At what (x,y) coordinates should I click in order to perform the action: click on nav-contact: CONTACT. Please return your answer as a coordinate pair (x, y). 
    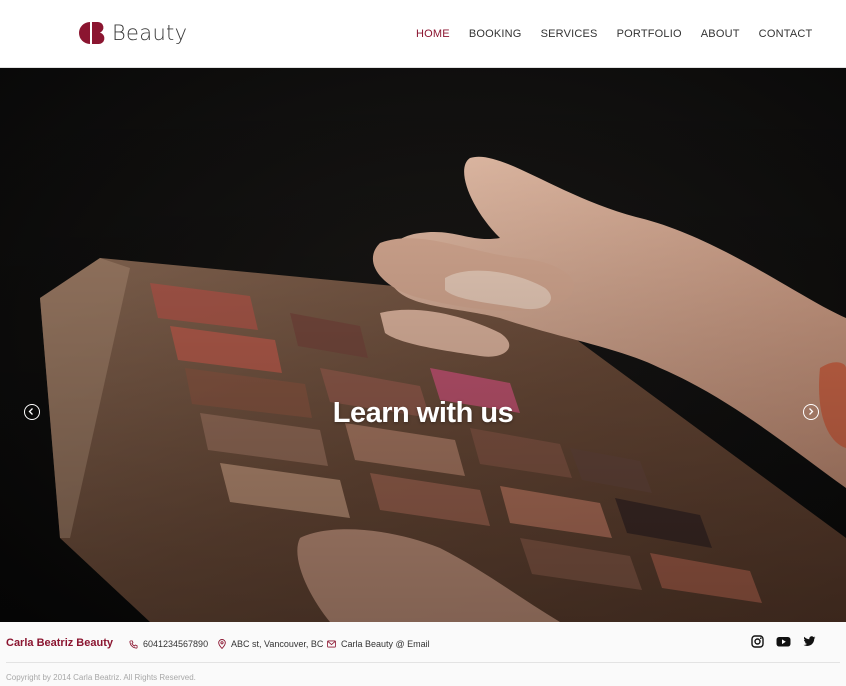
    Looking at the image, I should click on (786, 34).